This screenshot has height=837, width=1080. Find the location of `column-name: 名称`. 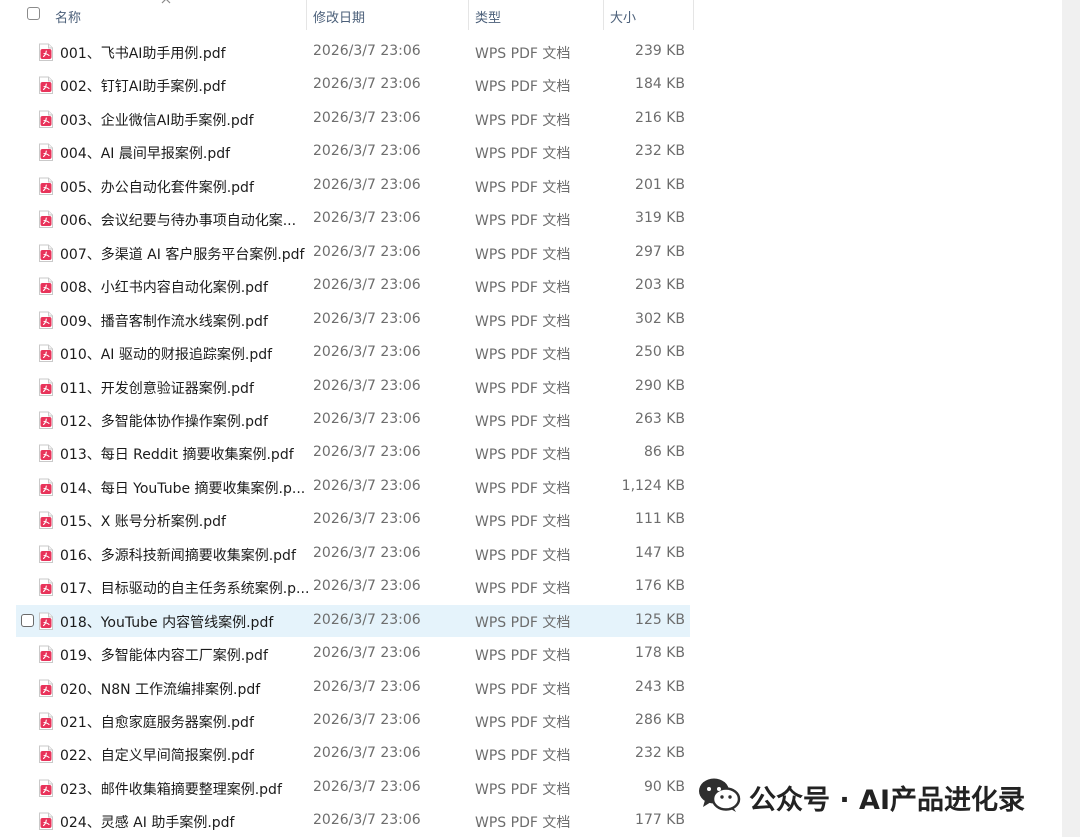

column-name: 名称 is located at coordinates (68, 16).